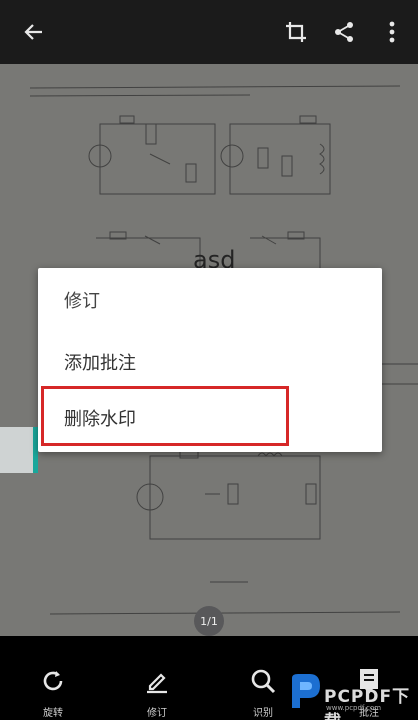 Image resolution: width=418 pixels, height=720 pixels. I want to click on site-watermark-text: PCPDF下载, so click(367, 703).